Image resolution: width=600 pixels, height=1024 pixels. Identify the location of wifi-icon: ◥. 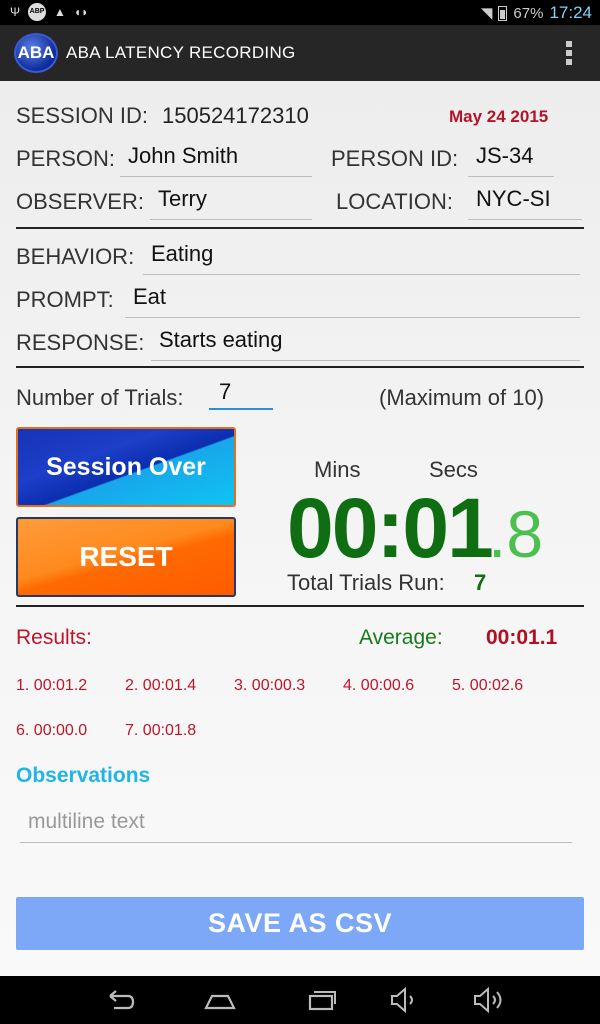
(486, 13).